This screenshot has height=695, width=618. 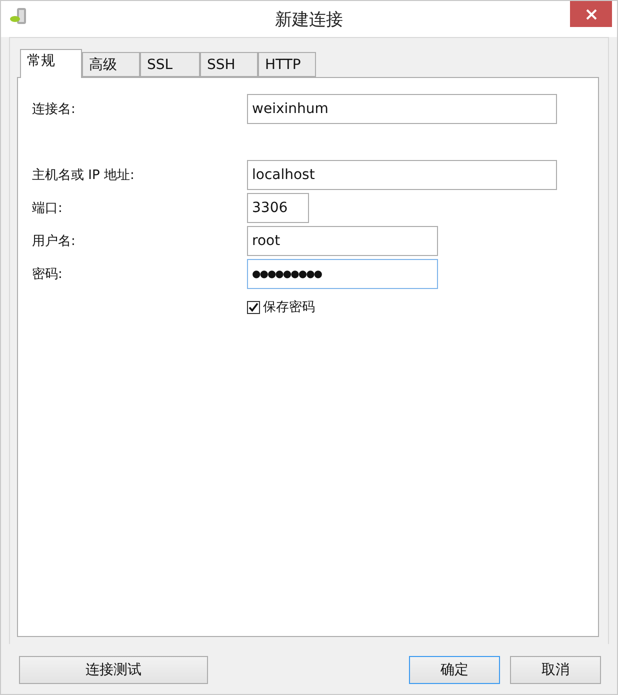 I want to click on field-label: 密码:, so click(x=48, y=274).